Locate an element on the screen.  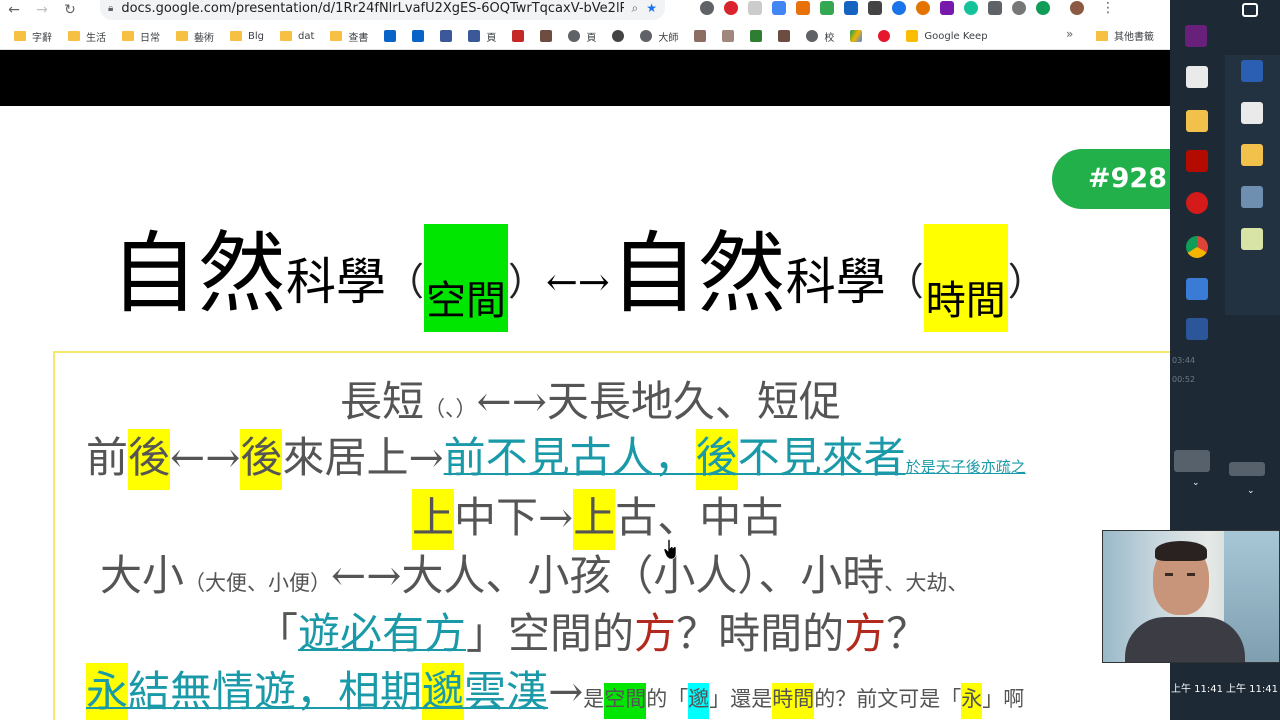
line4-rest: ←→大人、小孩（小人）、小時 is located at coordinates (608, 575).